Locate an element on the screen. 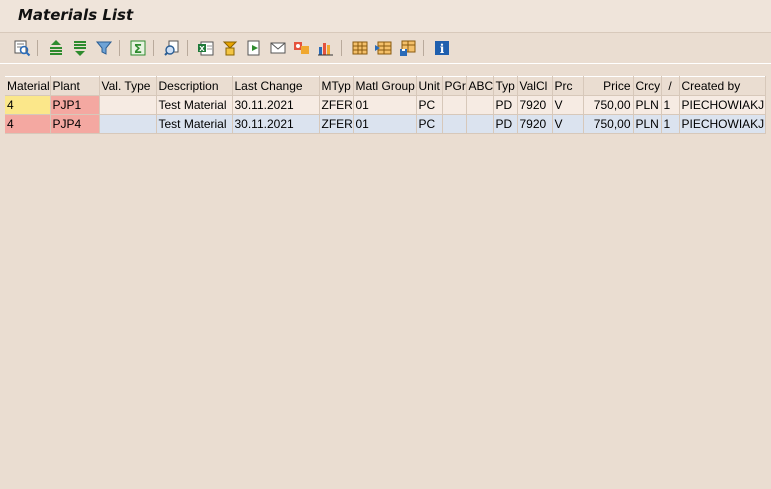 This screenshot has width=771, height=489. column-header: Material is located at coordinates (28, 86).